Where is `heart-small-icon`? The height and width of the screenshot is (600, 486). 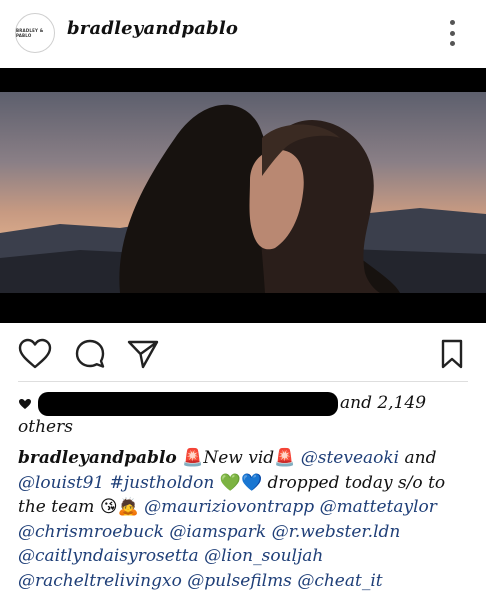
heart-small-icon is located at coordinates (25, 404).